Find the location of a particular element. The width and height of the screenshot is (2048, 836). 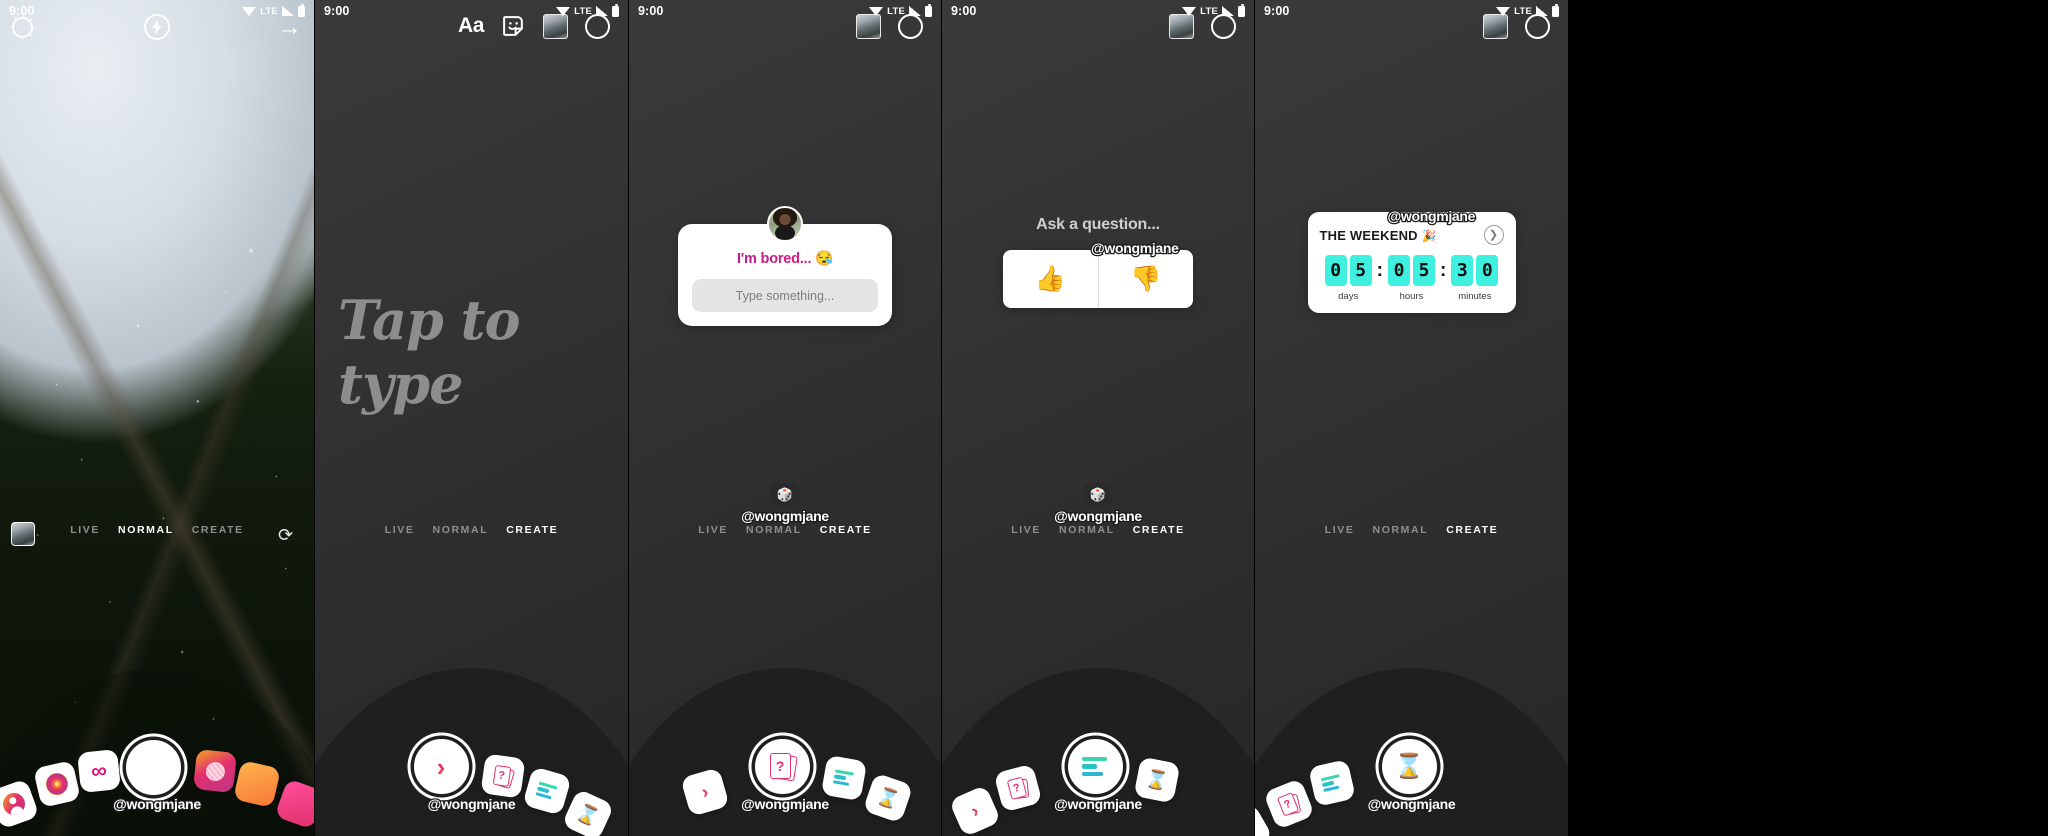

carousel-item-infinity: ∞ is located at coordinates (99, 771).